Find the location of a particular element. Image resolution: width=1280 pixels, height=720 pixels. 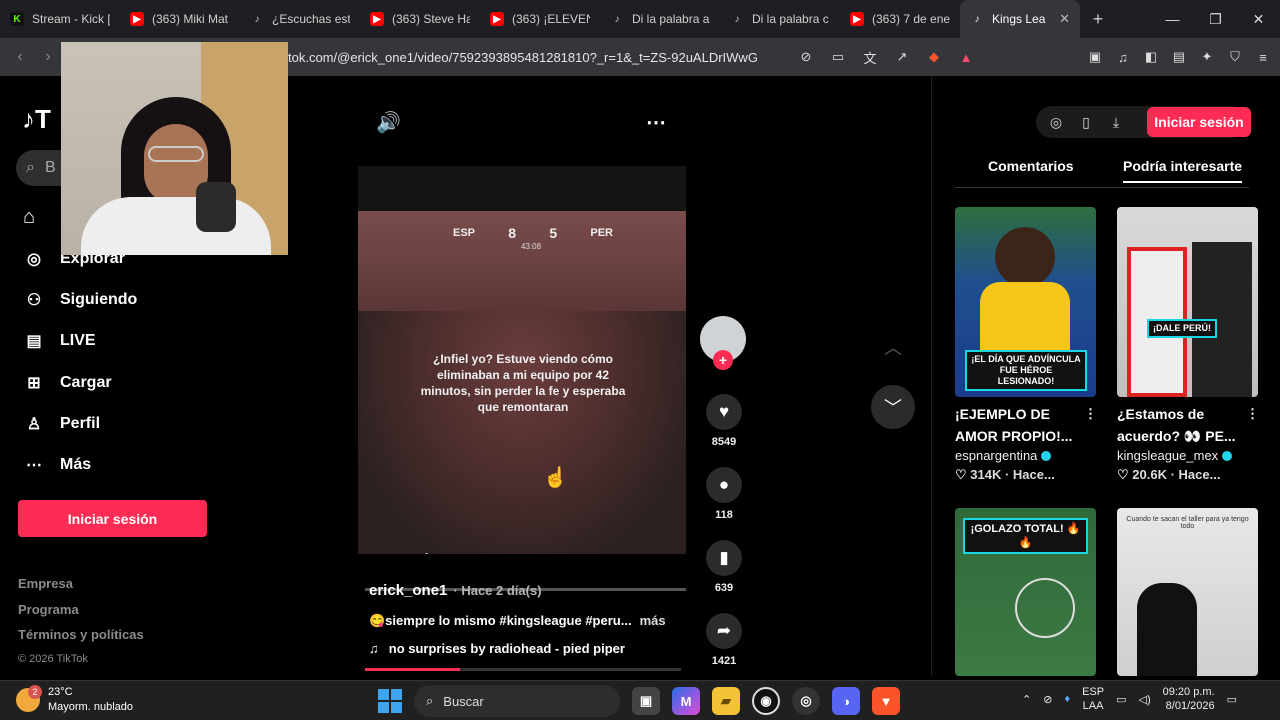

sidebar-item-mas: ⋯ Más is located at coordinates (79, 464).